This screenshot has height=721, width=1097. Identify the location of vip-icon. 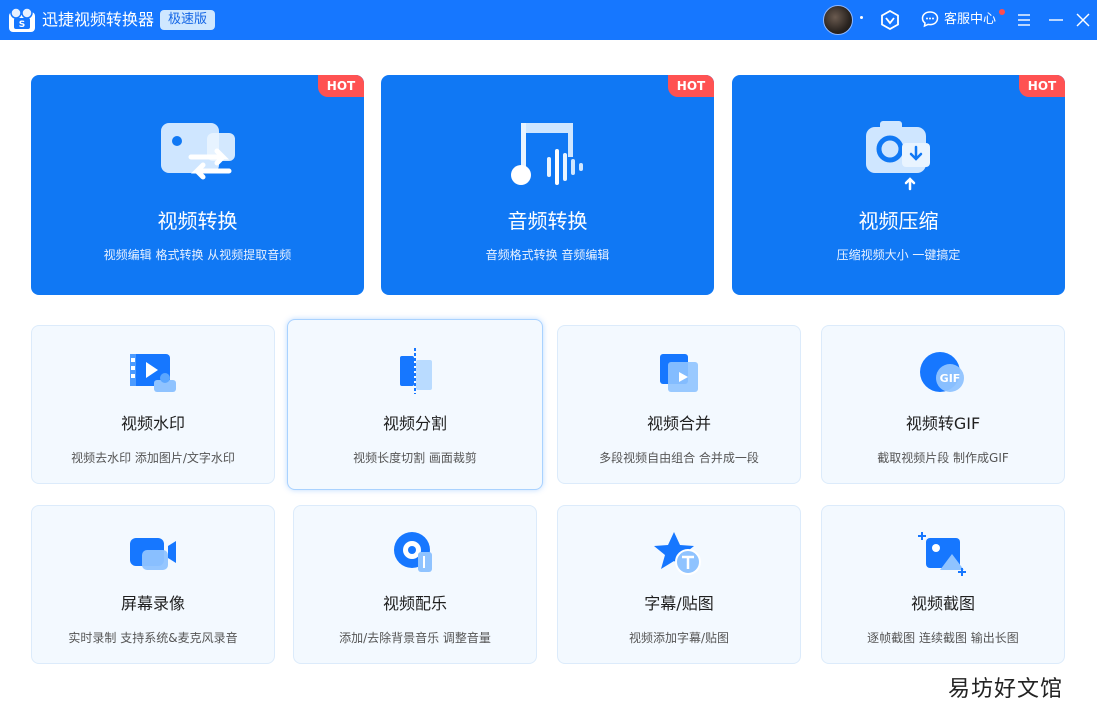
(890, 20).